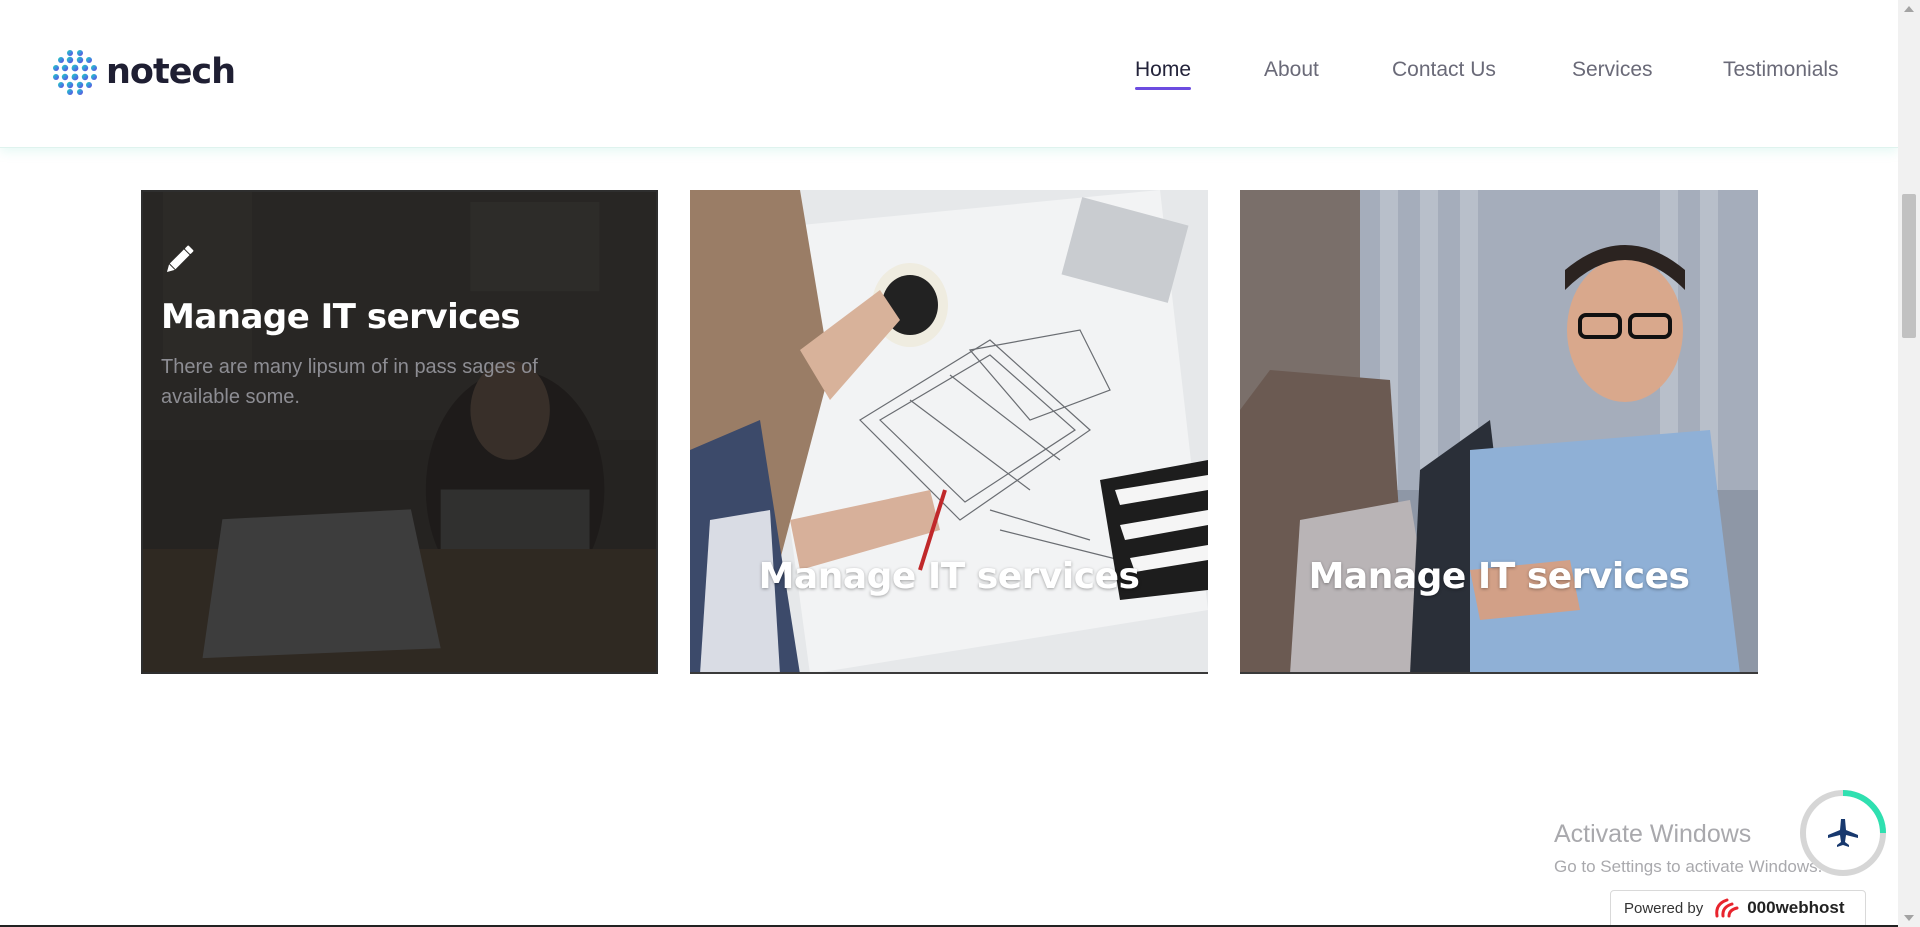 The image size is (1920, 927). I want to click on powered-by-label: Powered by, so click(1664, 908).